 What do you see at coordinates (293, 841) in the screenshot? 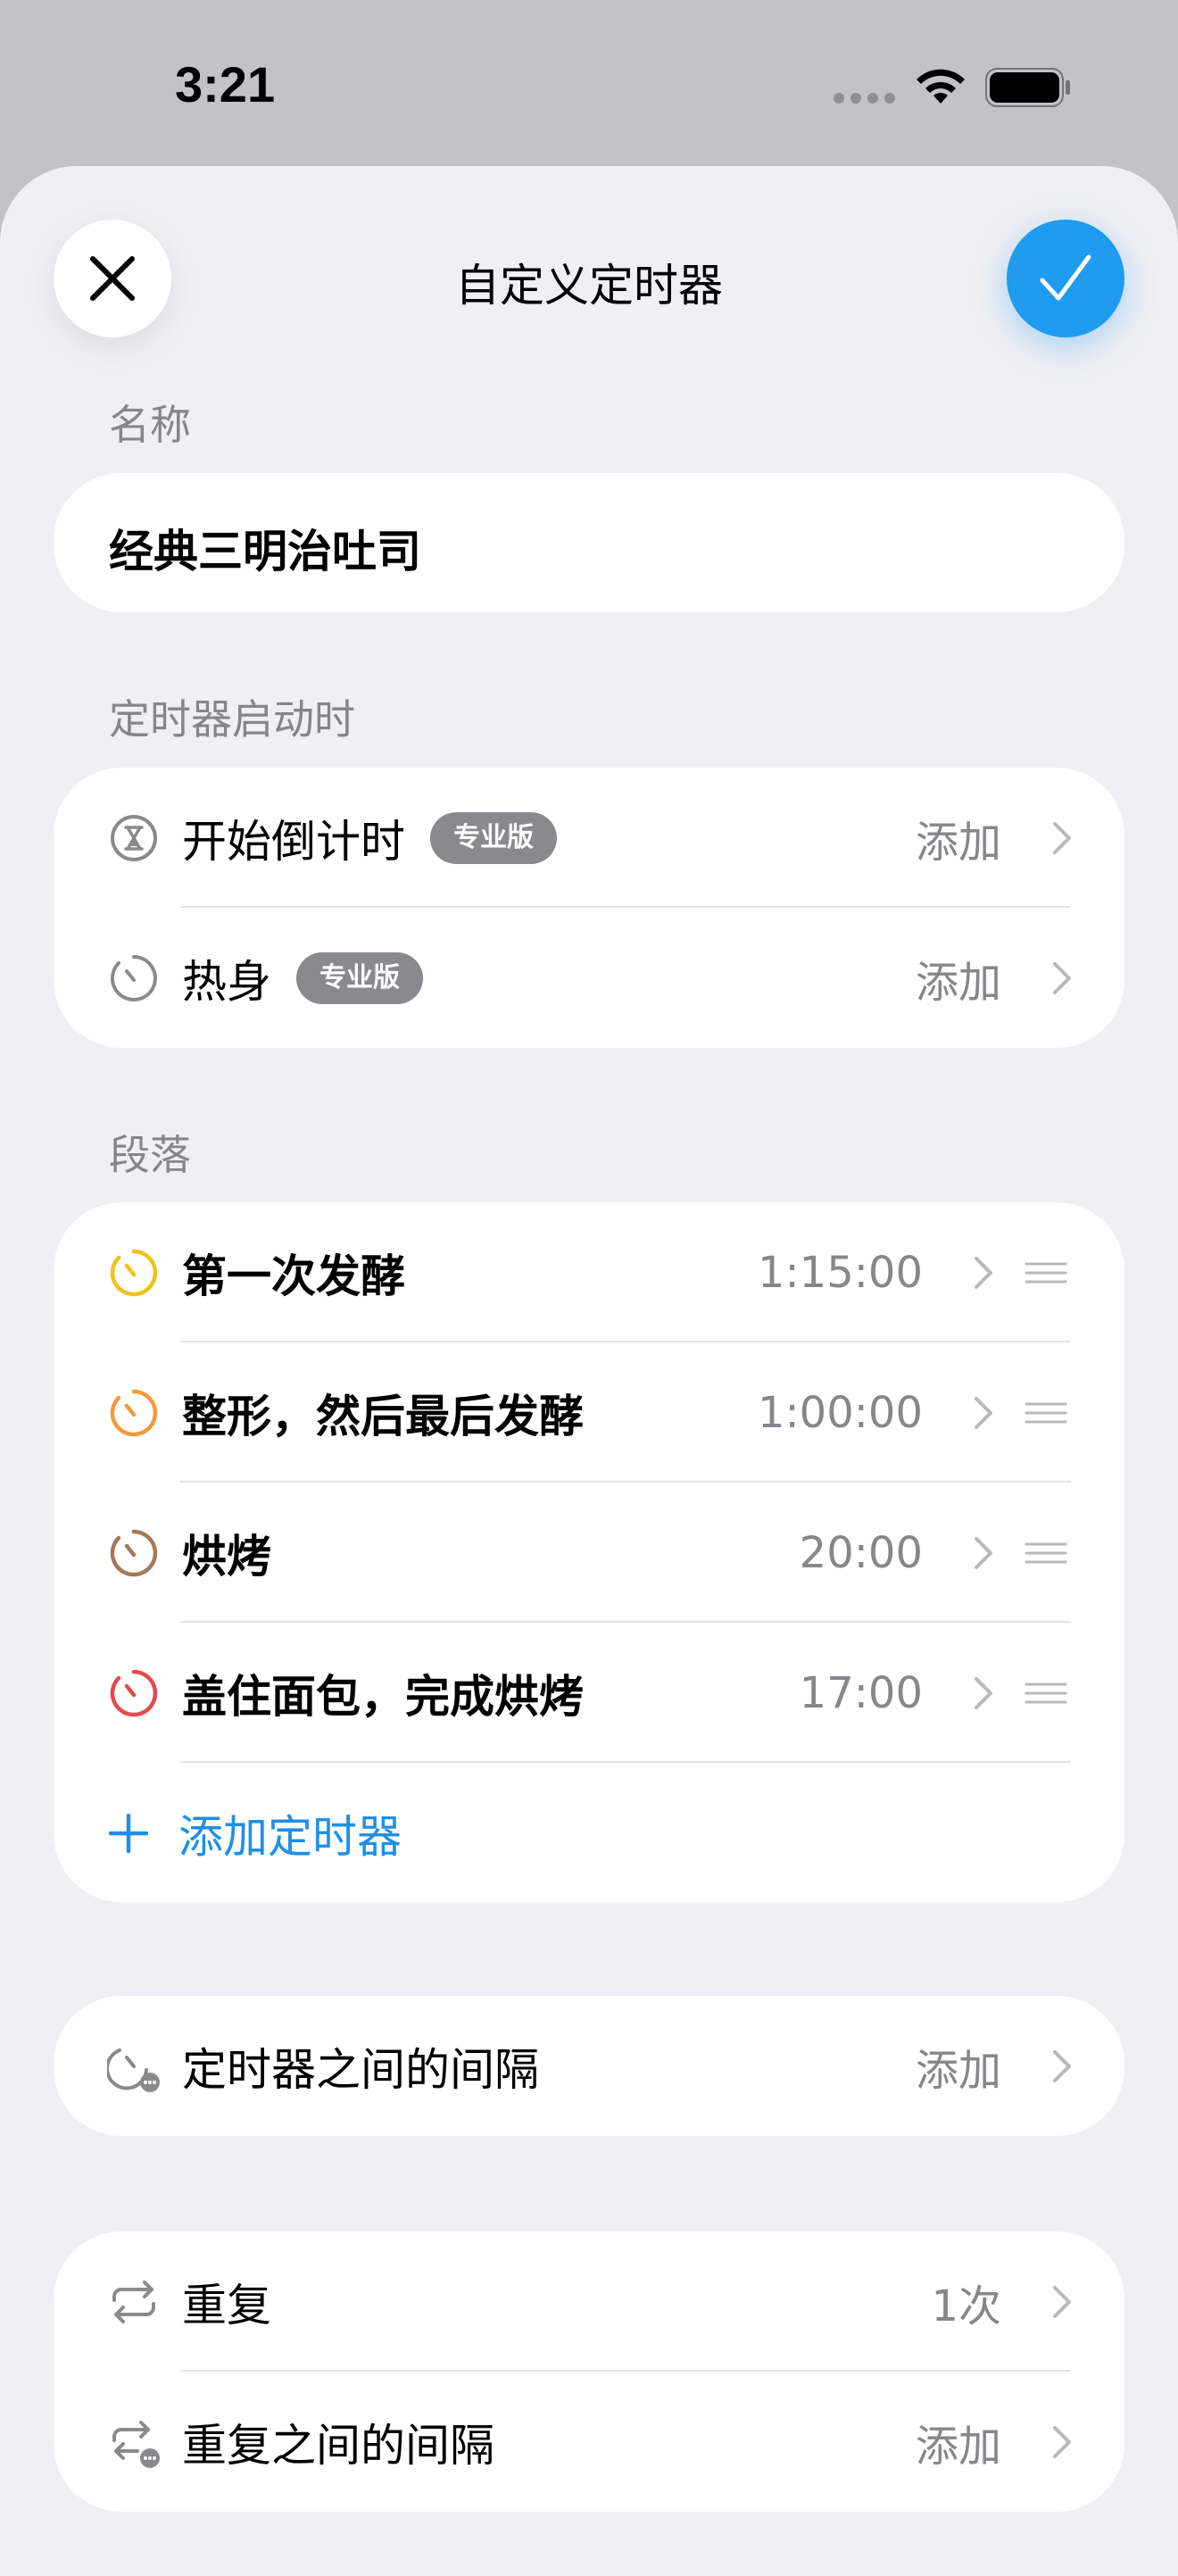
I see `start-countdown-label: 开始倒计时` at bounding box center [293, 841].